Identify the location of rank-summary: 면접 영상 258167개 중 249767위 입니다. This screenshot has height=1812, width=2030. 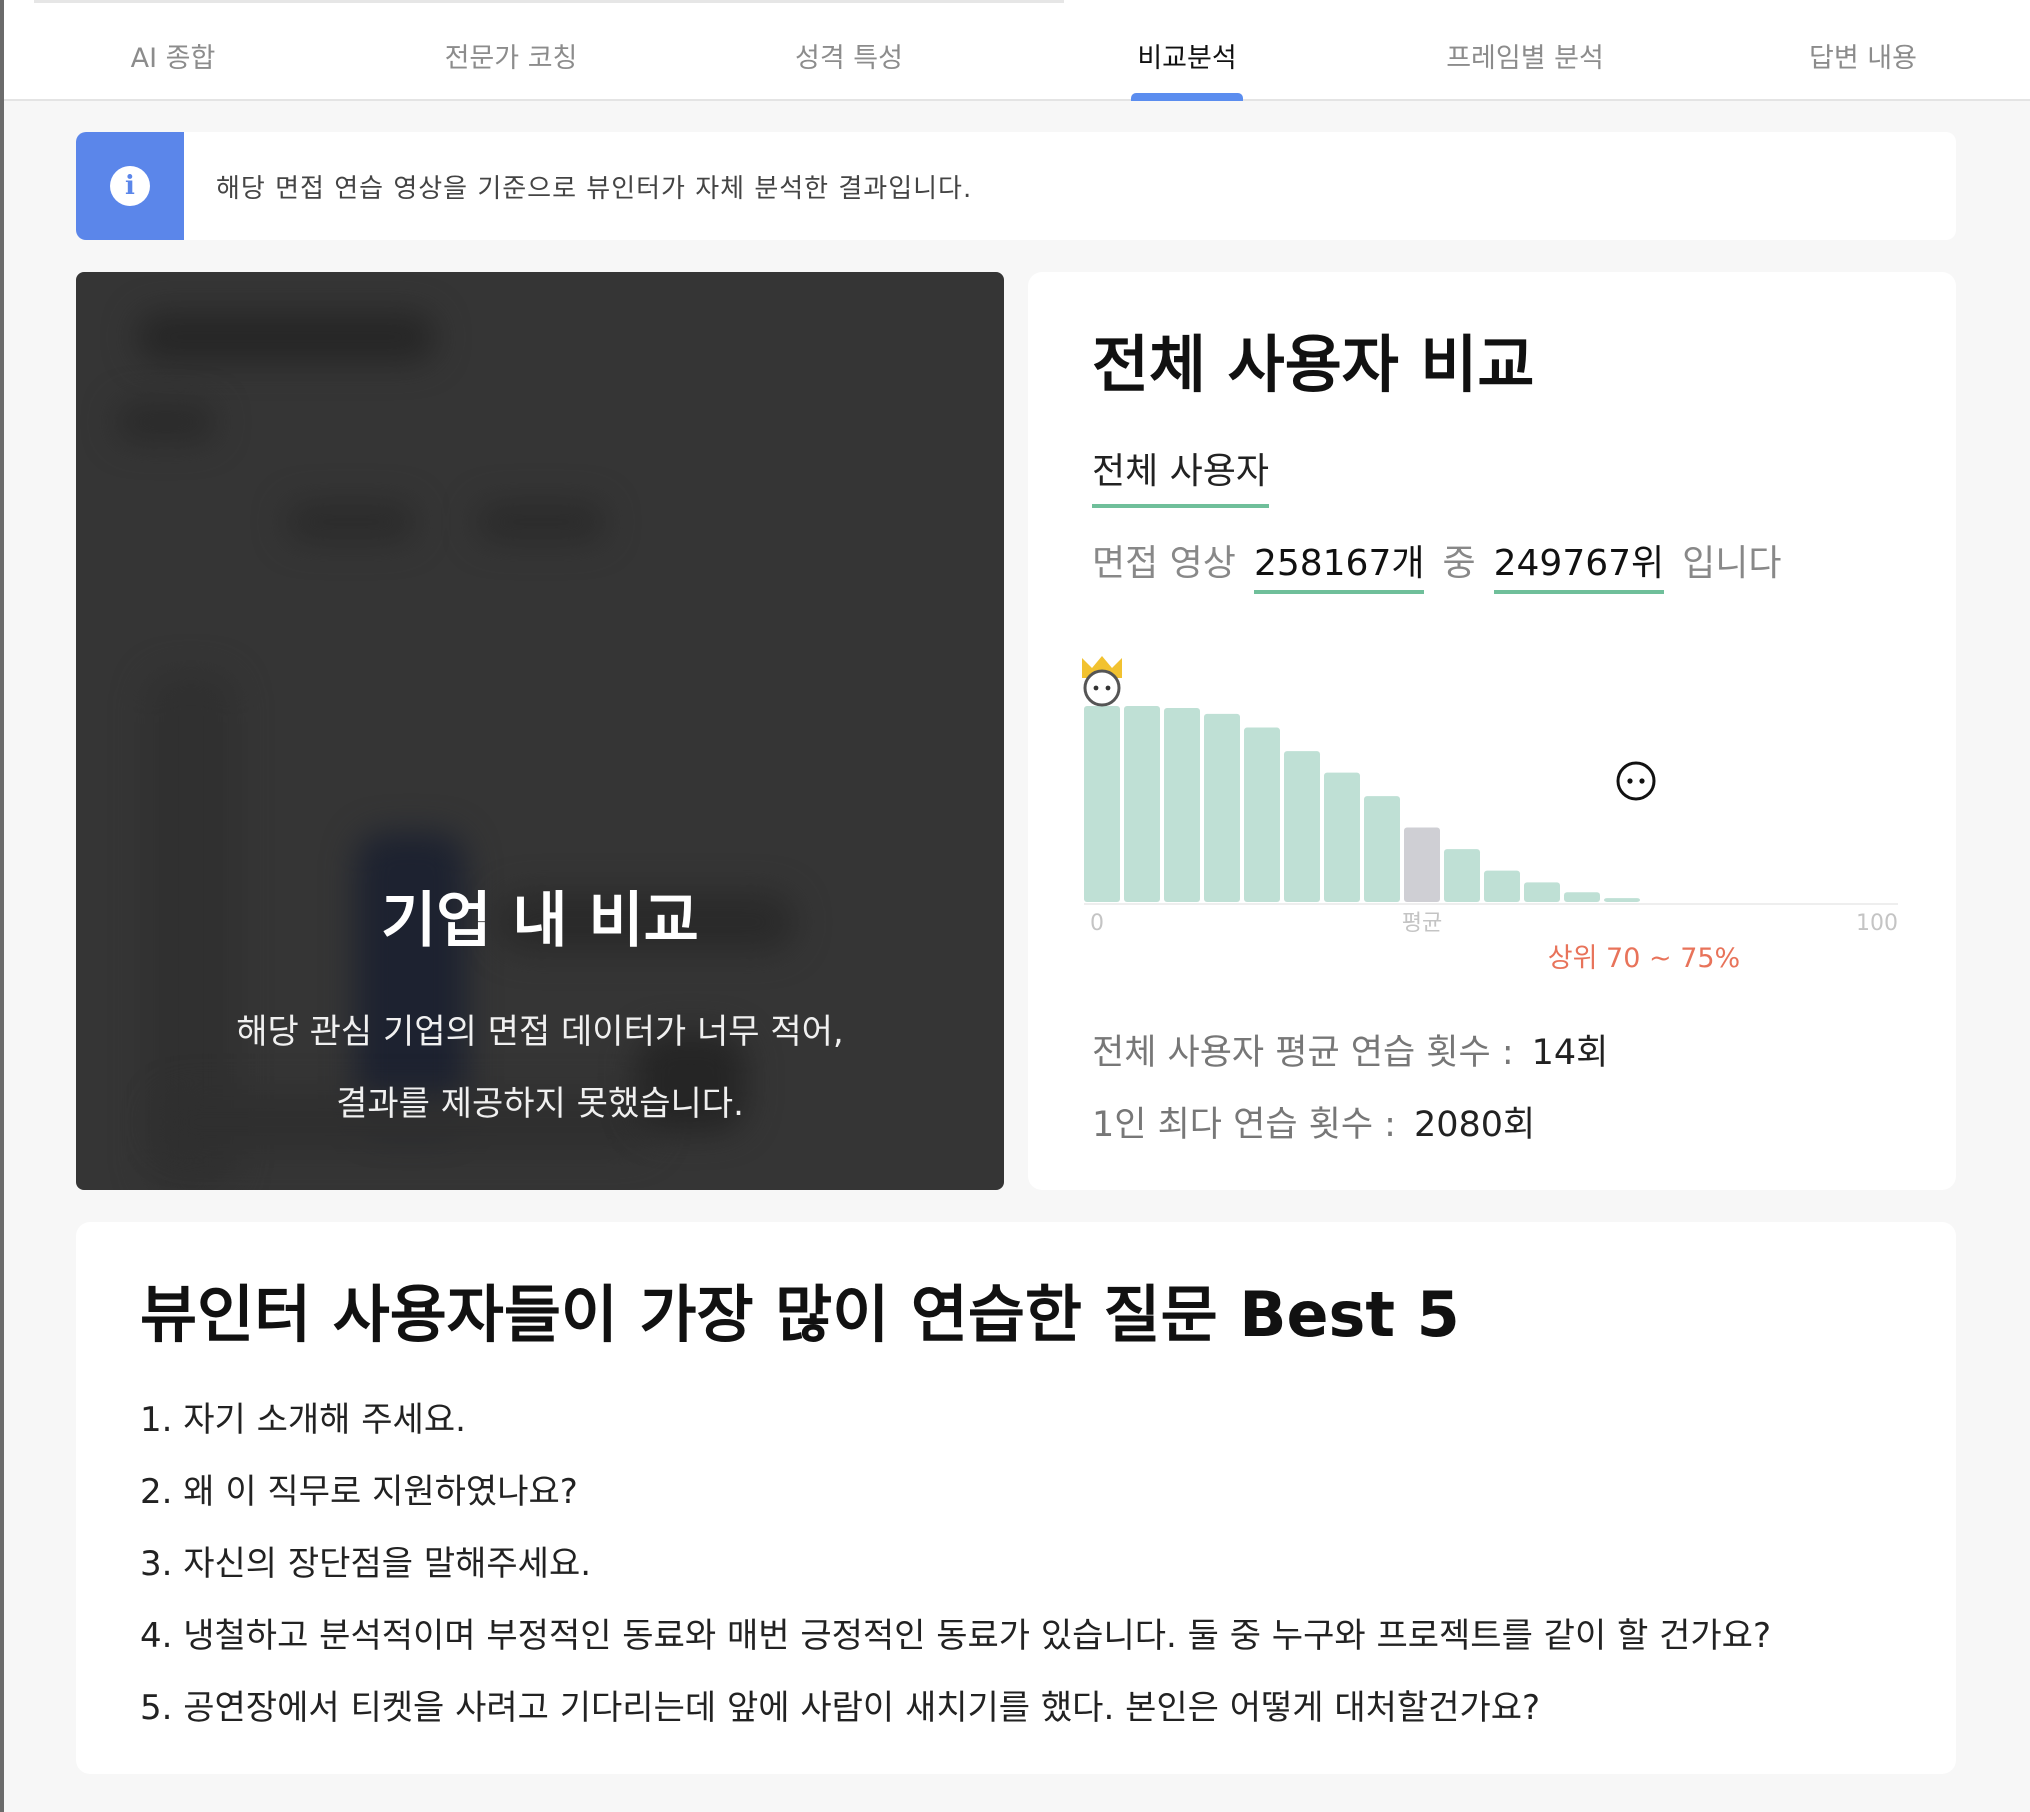
(1437, 564).